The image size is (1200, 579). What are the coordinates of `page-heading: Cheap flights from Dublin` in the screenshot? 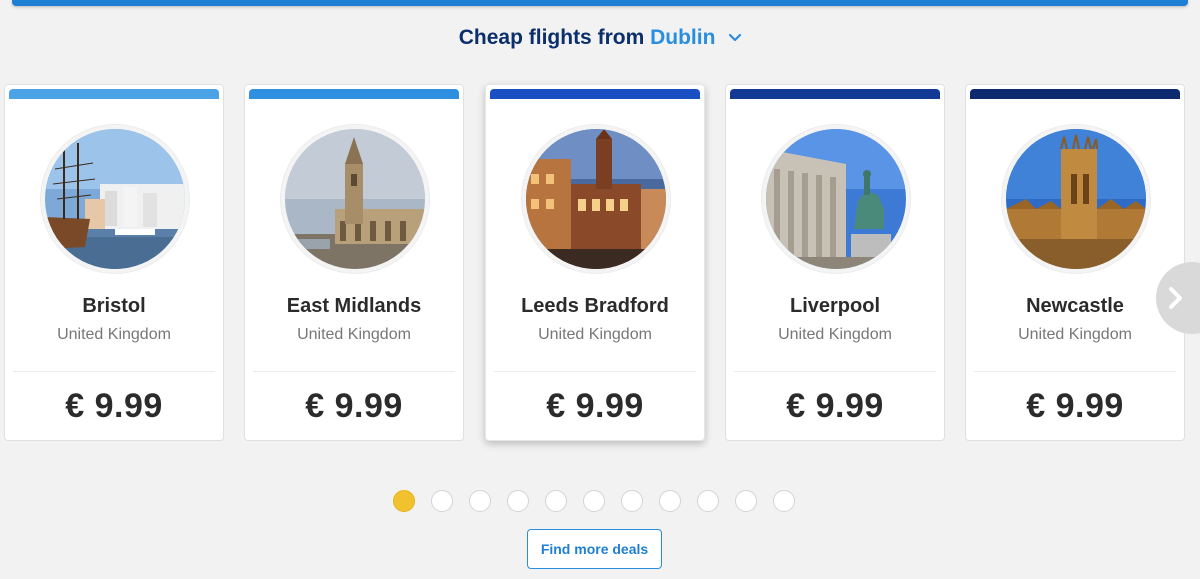 It's located at (600, 38).